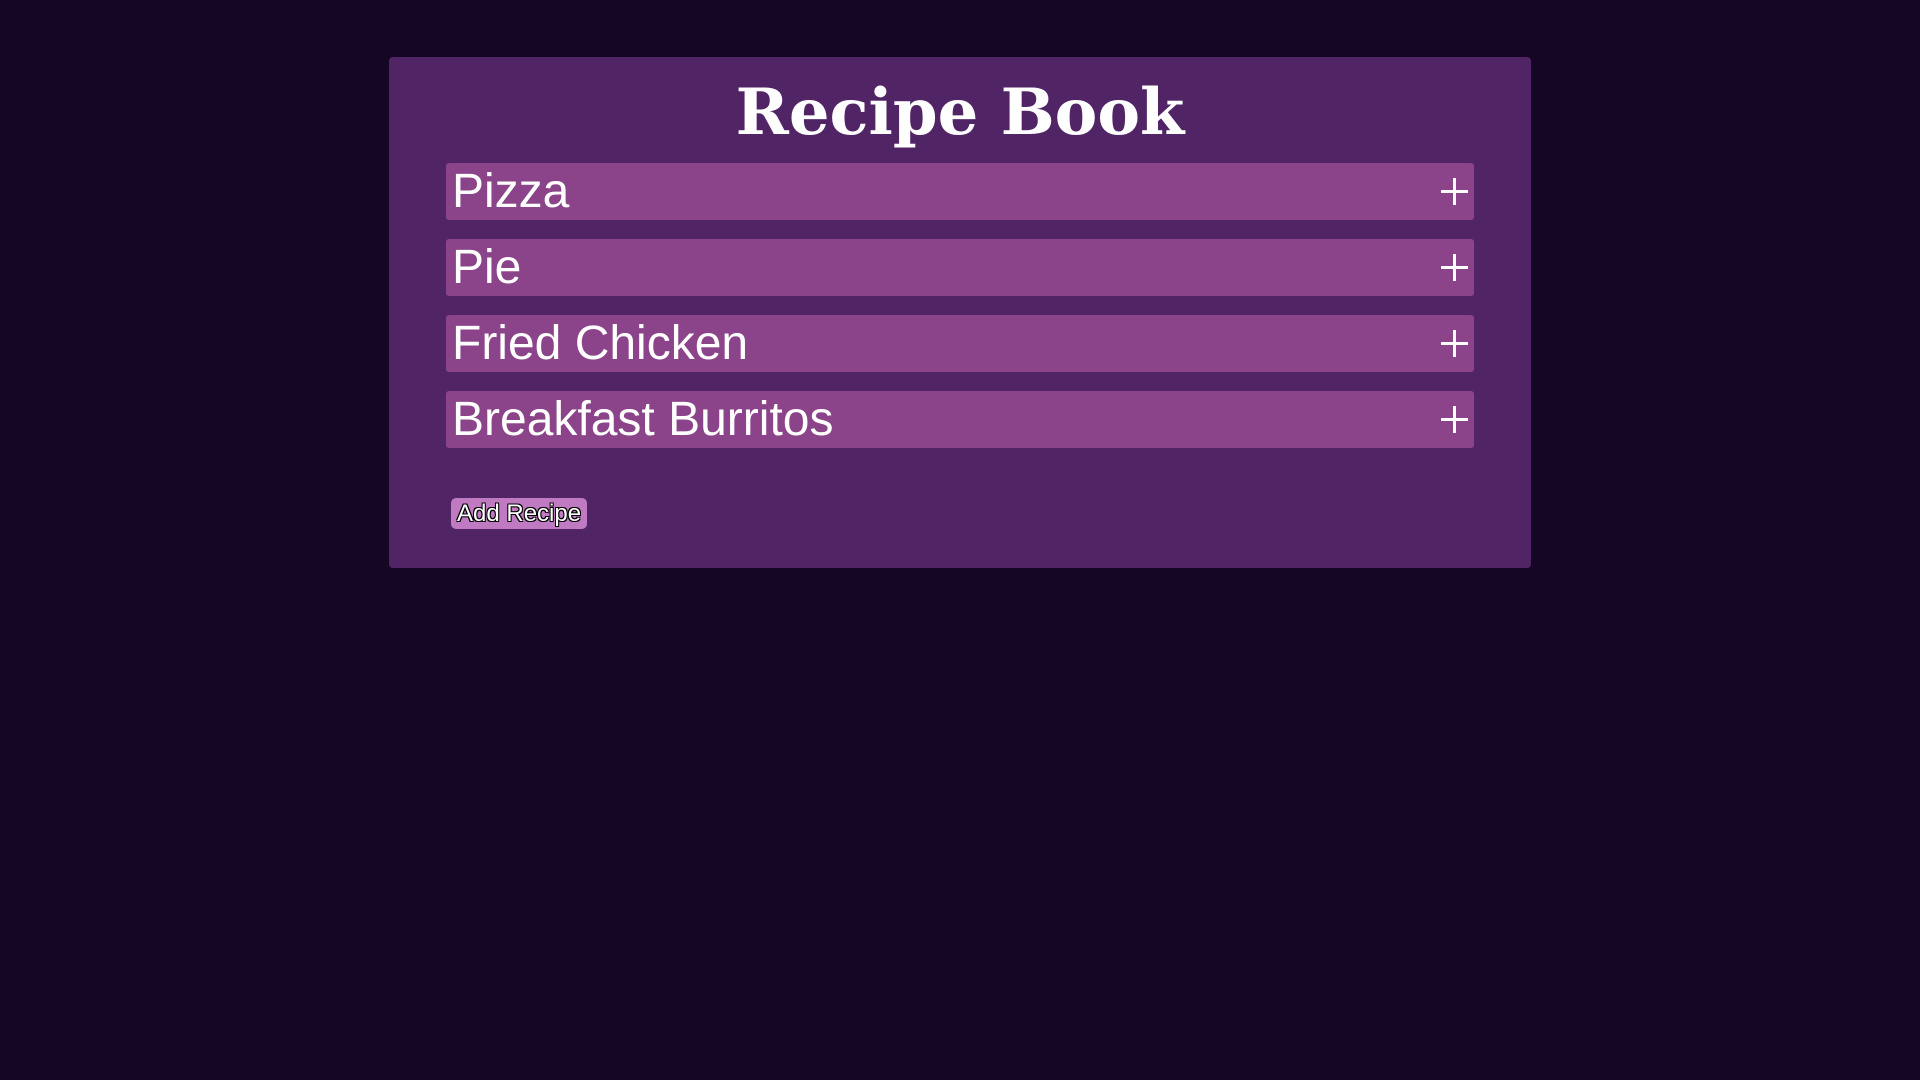  What do you see at coordinates (960, 191) in the screenshot?
I see `recipe-item-pizza: Pizza` at bounding box center [960, 191].